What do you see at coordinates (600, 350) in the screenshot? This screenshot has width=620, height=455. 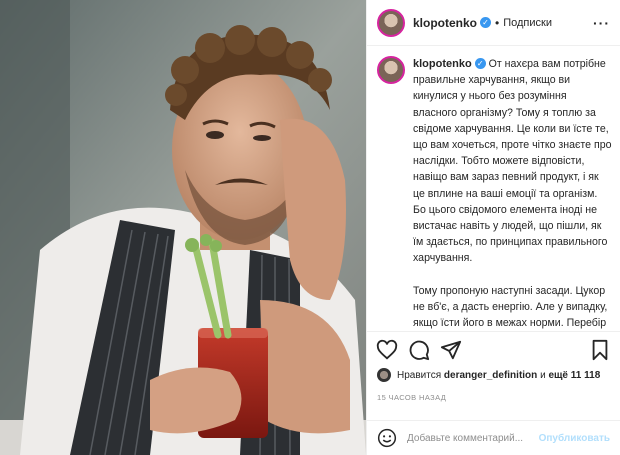 I see `bookmark-icon` at bounding box center [600, 350].